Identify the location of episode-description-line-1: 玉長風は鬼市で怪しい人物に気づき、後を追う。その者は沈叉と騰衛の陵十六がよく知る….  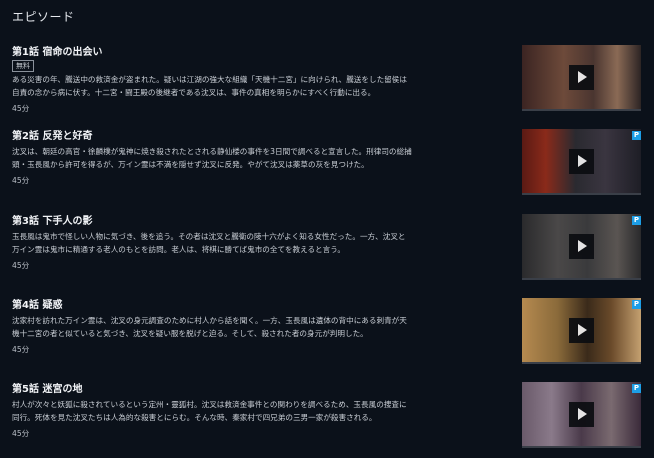
(209, 236).